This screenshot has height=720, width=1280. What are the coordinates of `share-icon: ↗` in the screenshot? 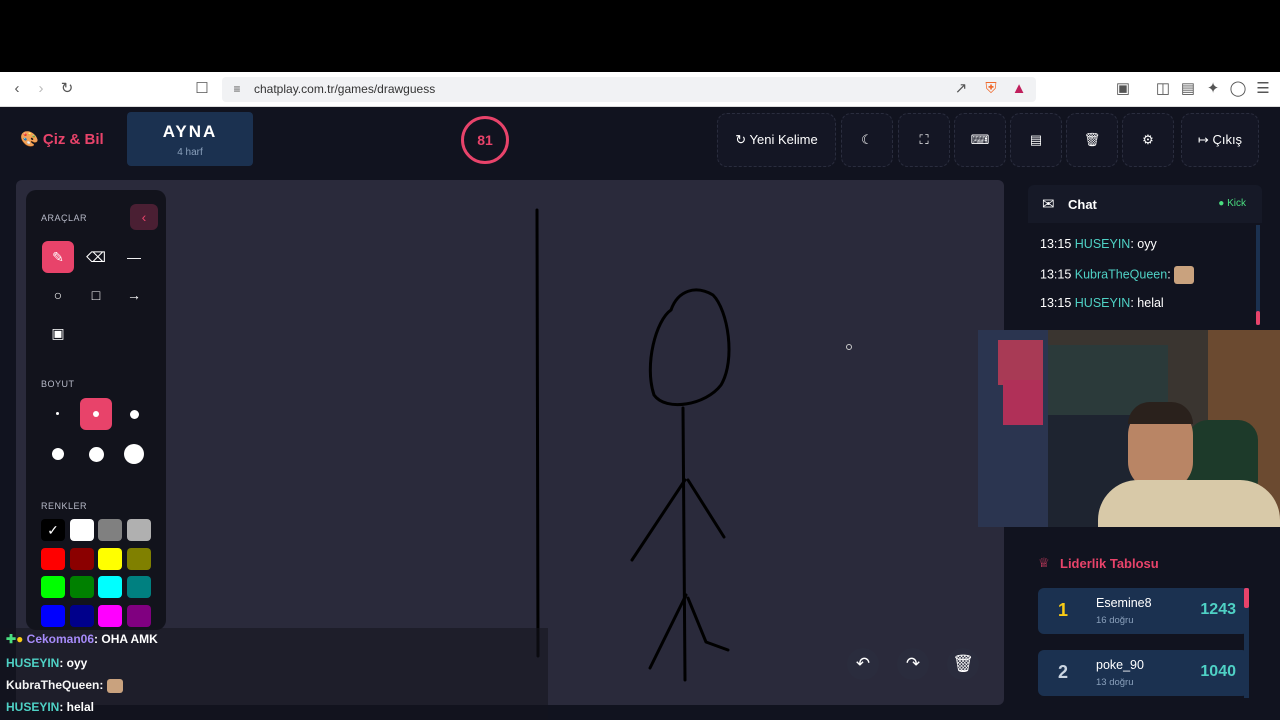 It's located at (961, 89).